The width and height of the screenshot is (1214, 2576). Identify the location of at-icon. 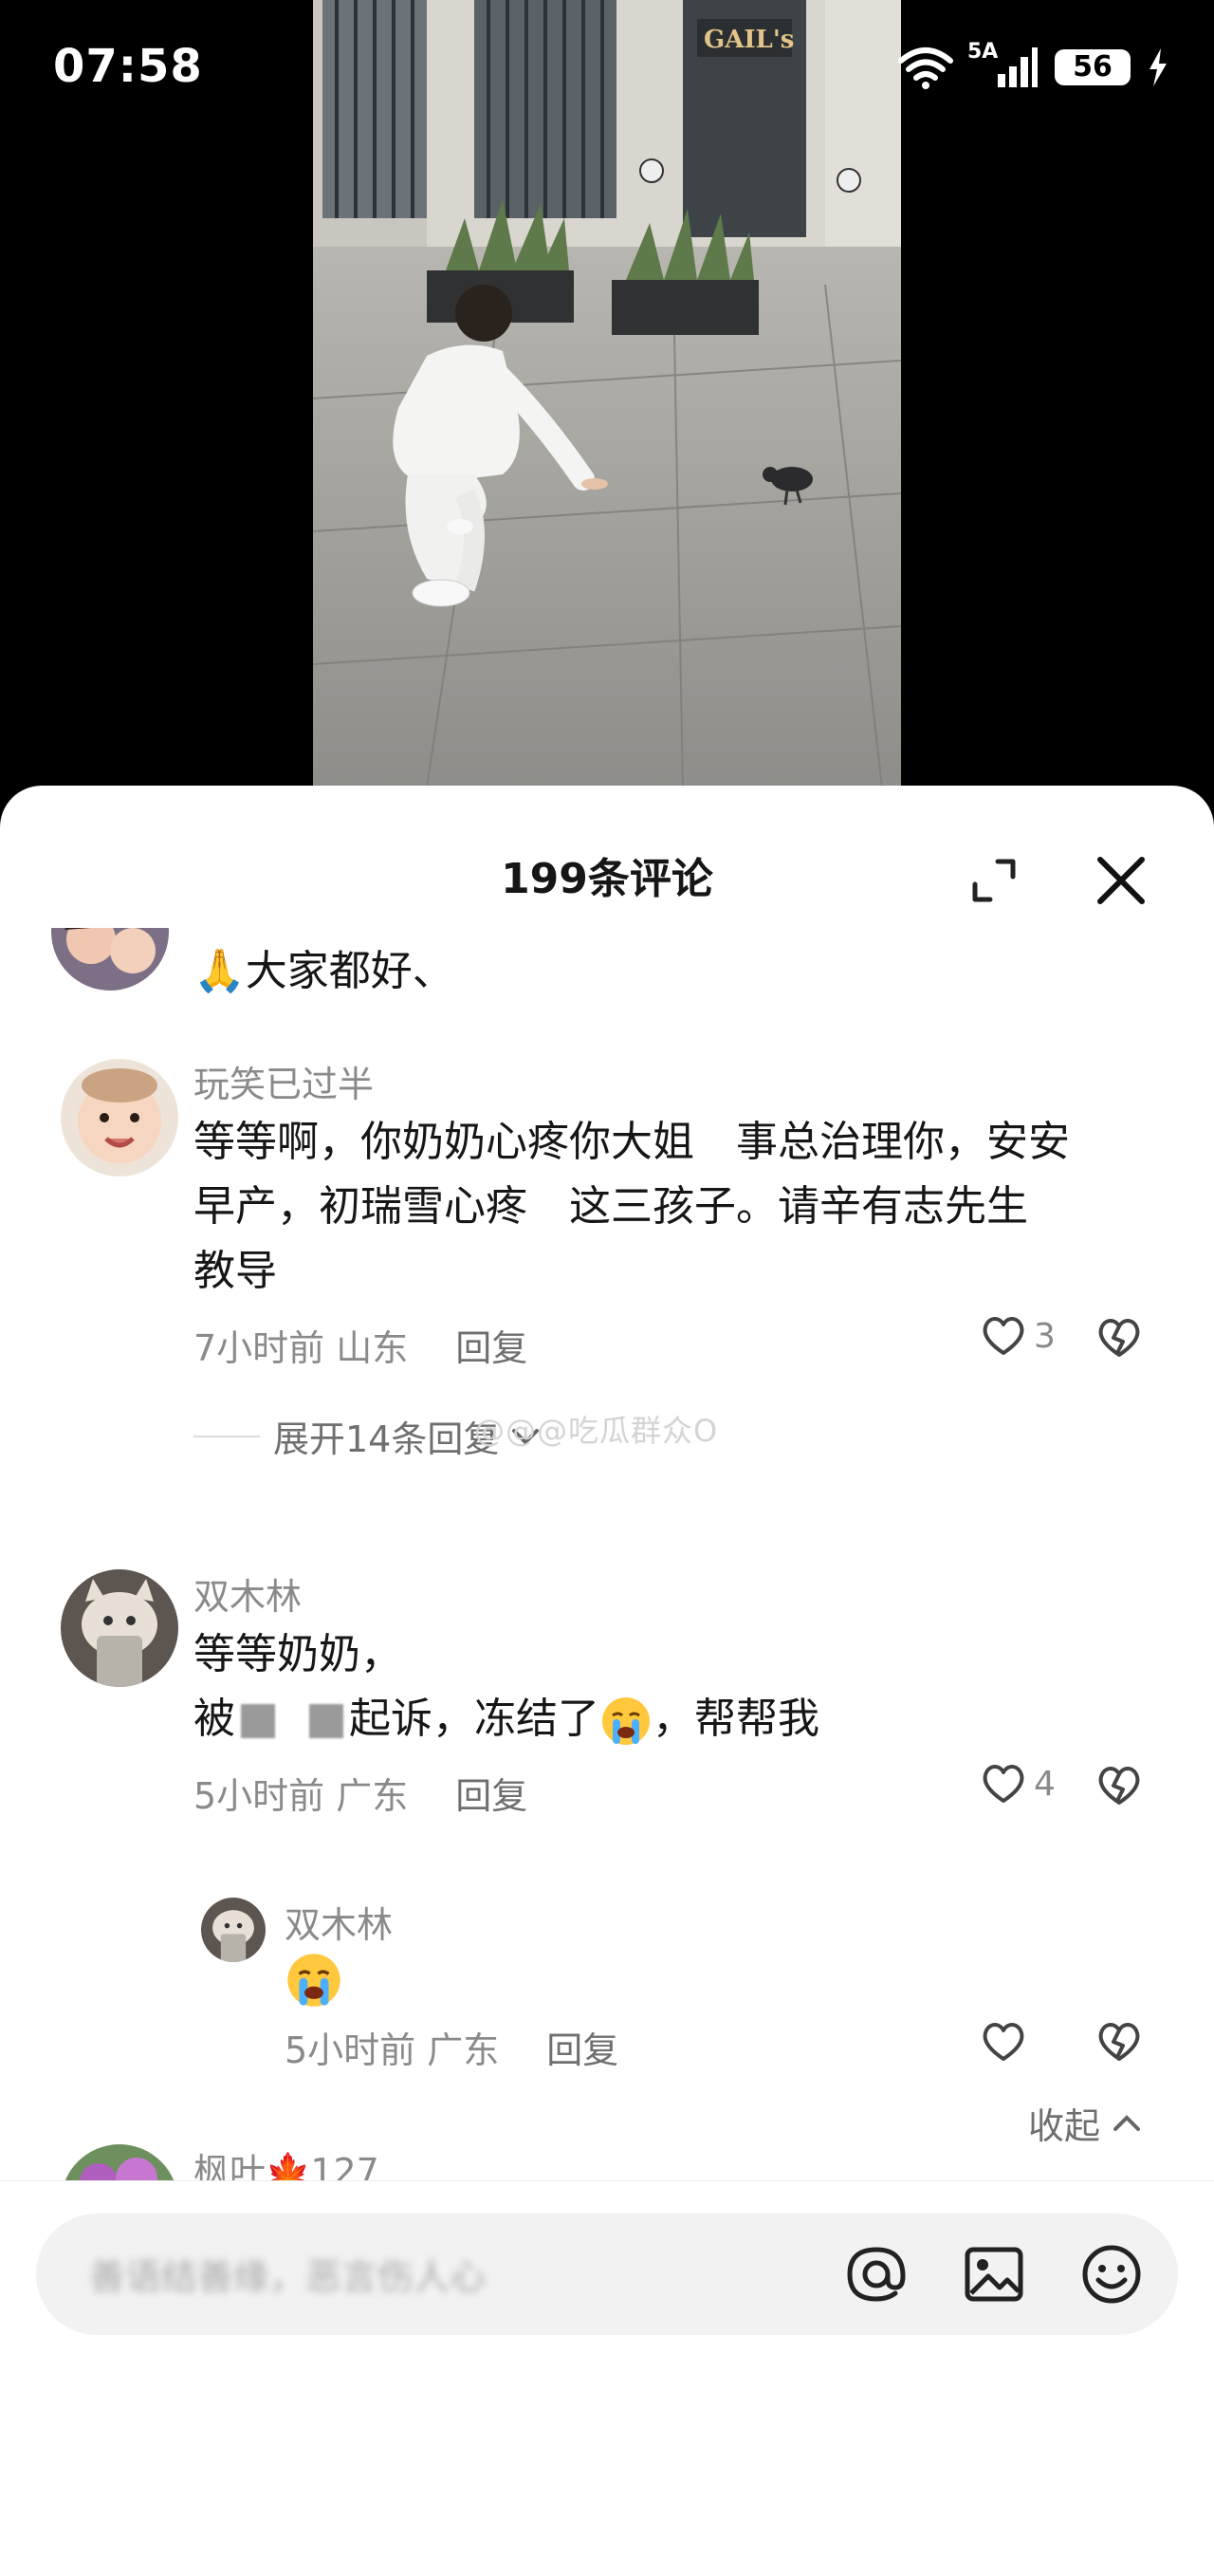
(876, 2274).